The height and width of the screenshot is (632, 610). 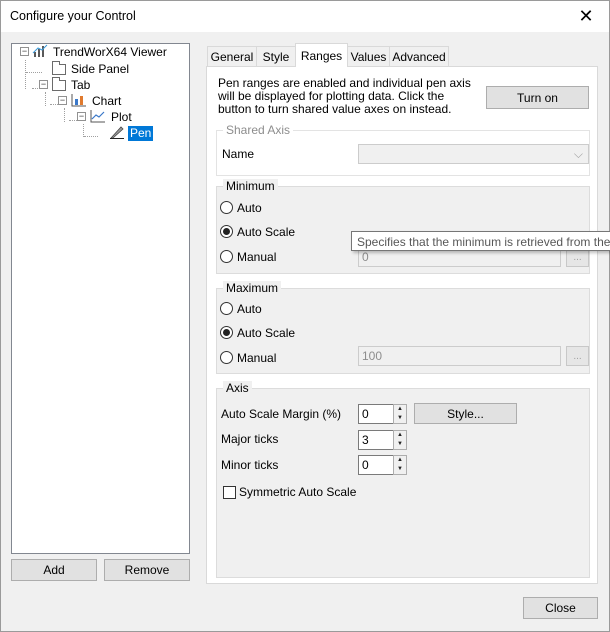 What do you see at coordinates (107, 100) in the screenshot?
I see `tree-node-label: Chart` at bounding box center [107, 100].